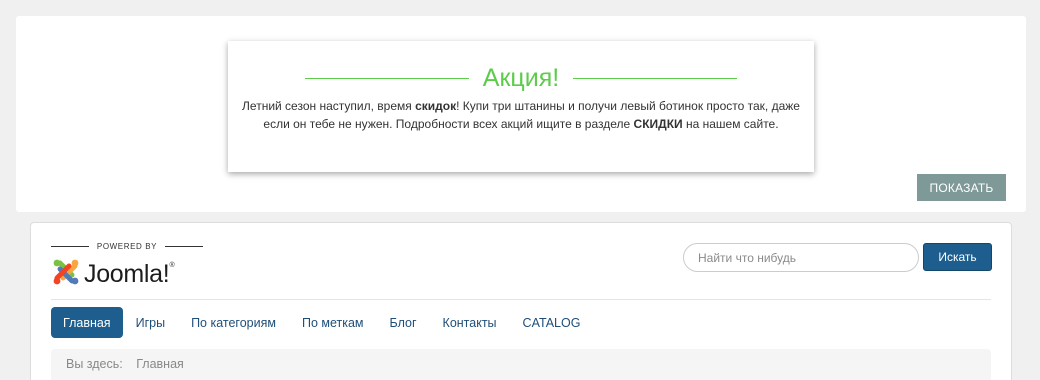 This screenshot has height=380, width=1040. I want to click on promo-text-part: Летний сезон наступил, время, so click(329, 106).